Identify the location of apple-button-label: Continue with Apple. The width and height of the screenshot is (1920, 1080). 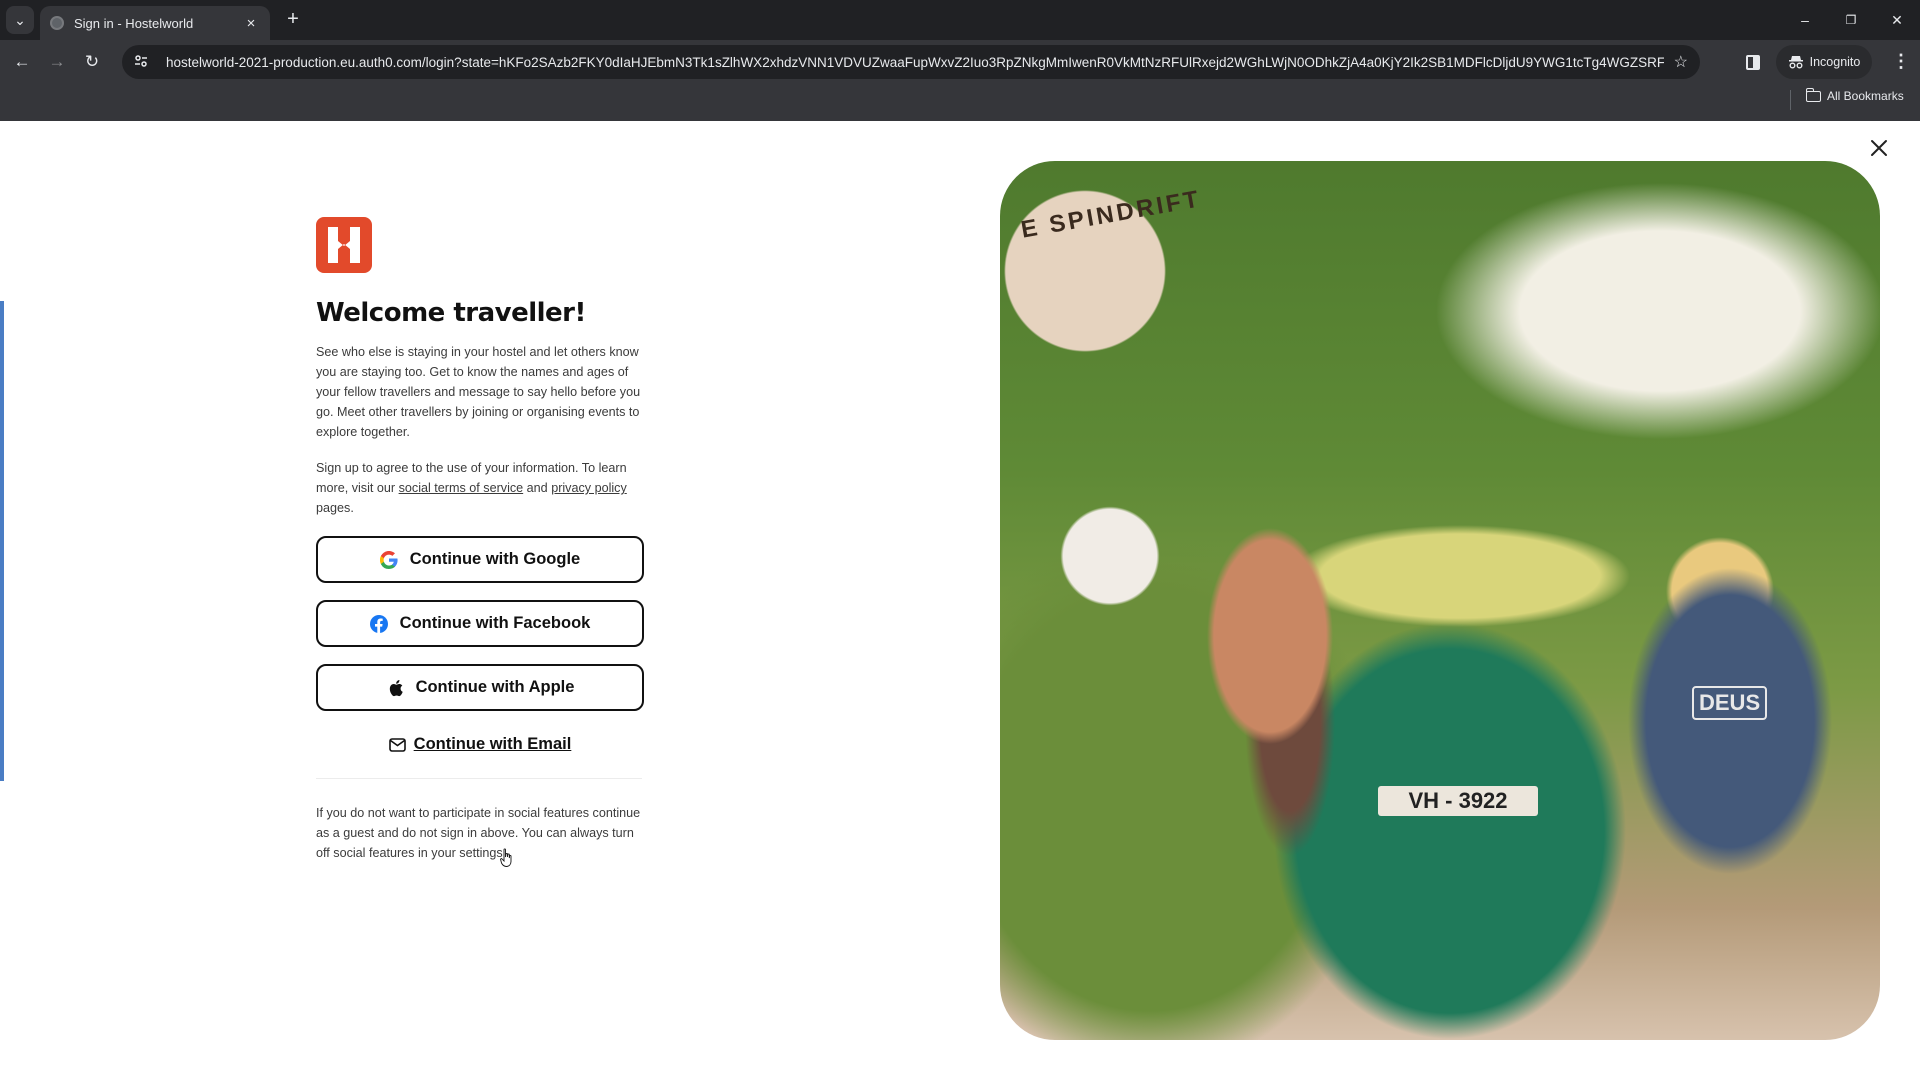
(495, 687).